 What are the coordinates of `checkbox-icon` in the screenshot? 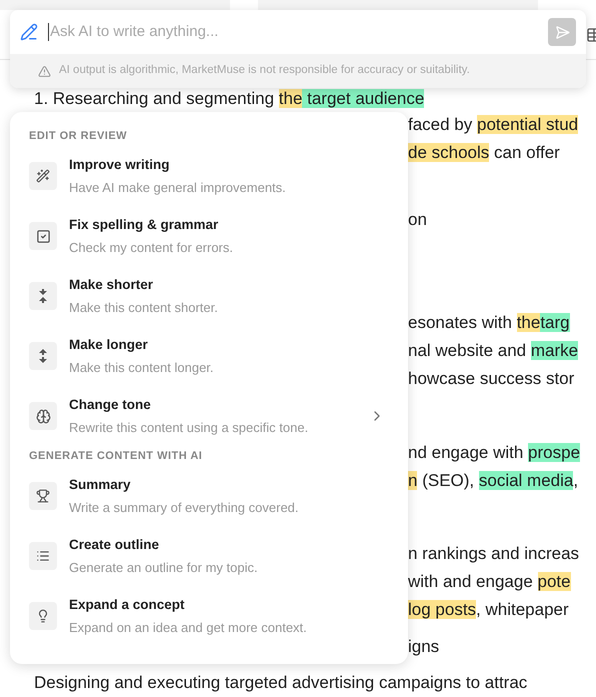 It's located at (43, 236).